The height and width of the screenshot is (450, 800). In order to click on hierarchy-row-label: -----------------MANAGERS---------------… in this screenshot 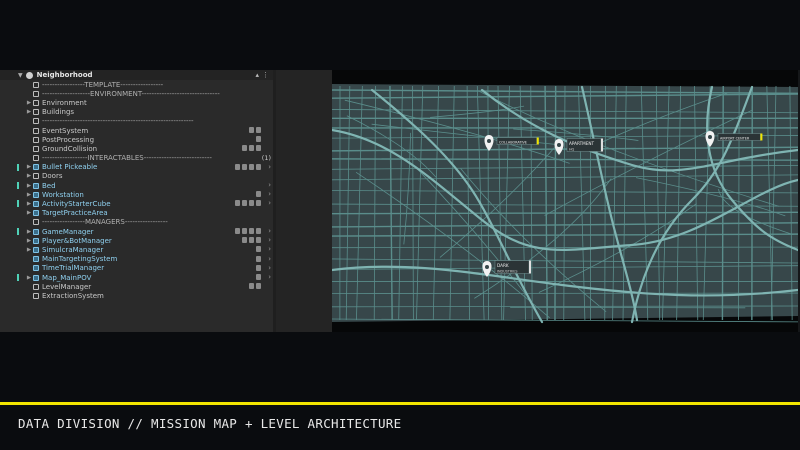, I will do `click(105, 222)`.